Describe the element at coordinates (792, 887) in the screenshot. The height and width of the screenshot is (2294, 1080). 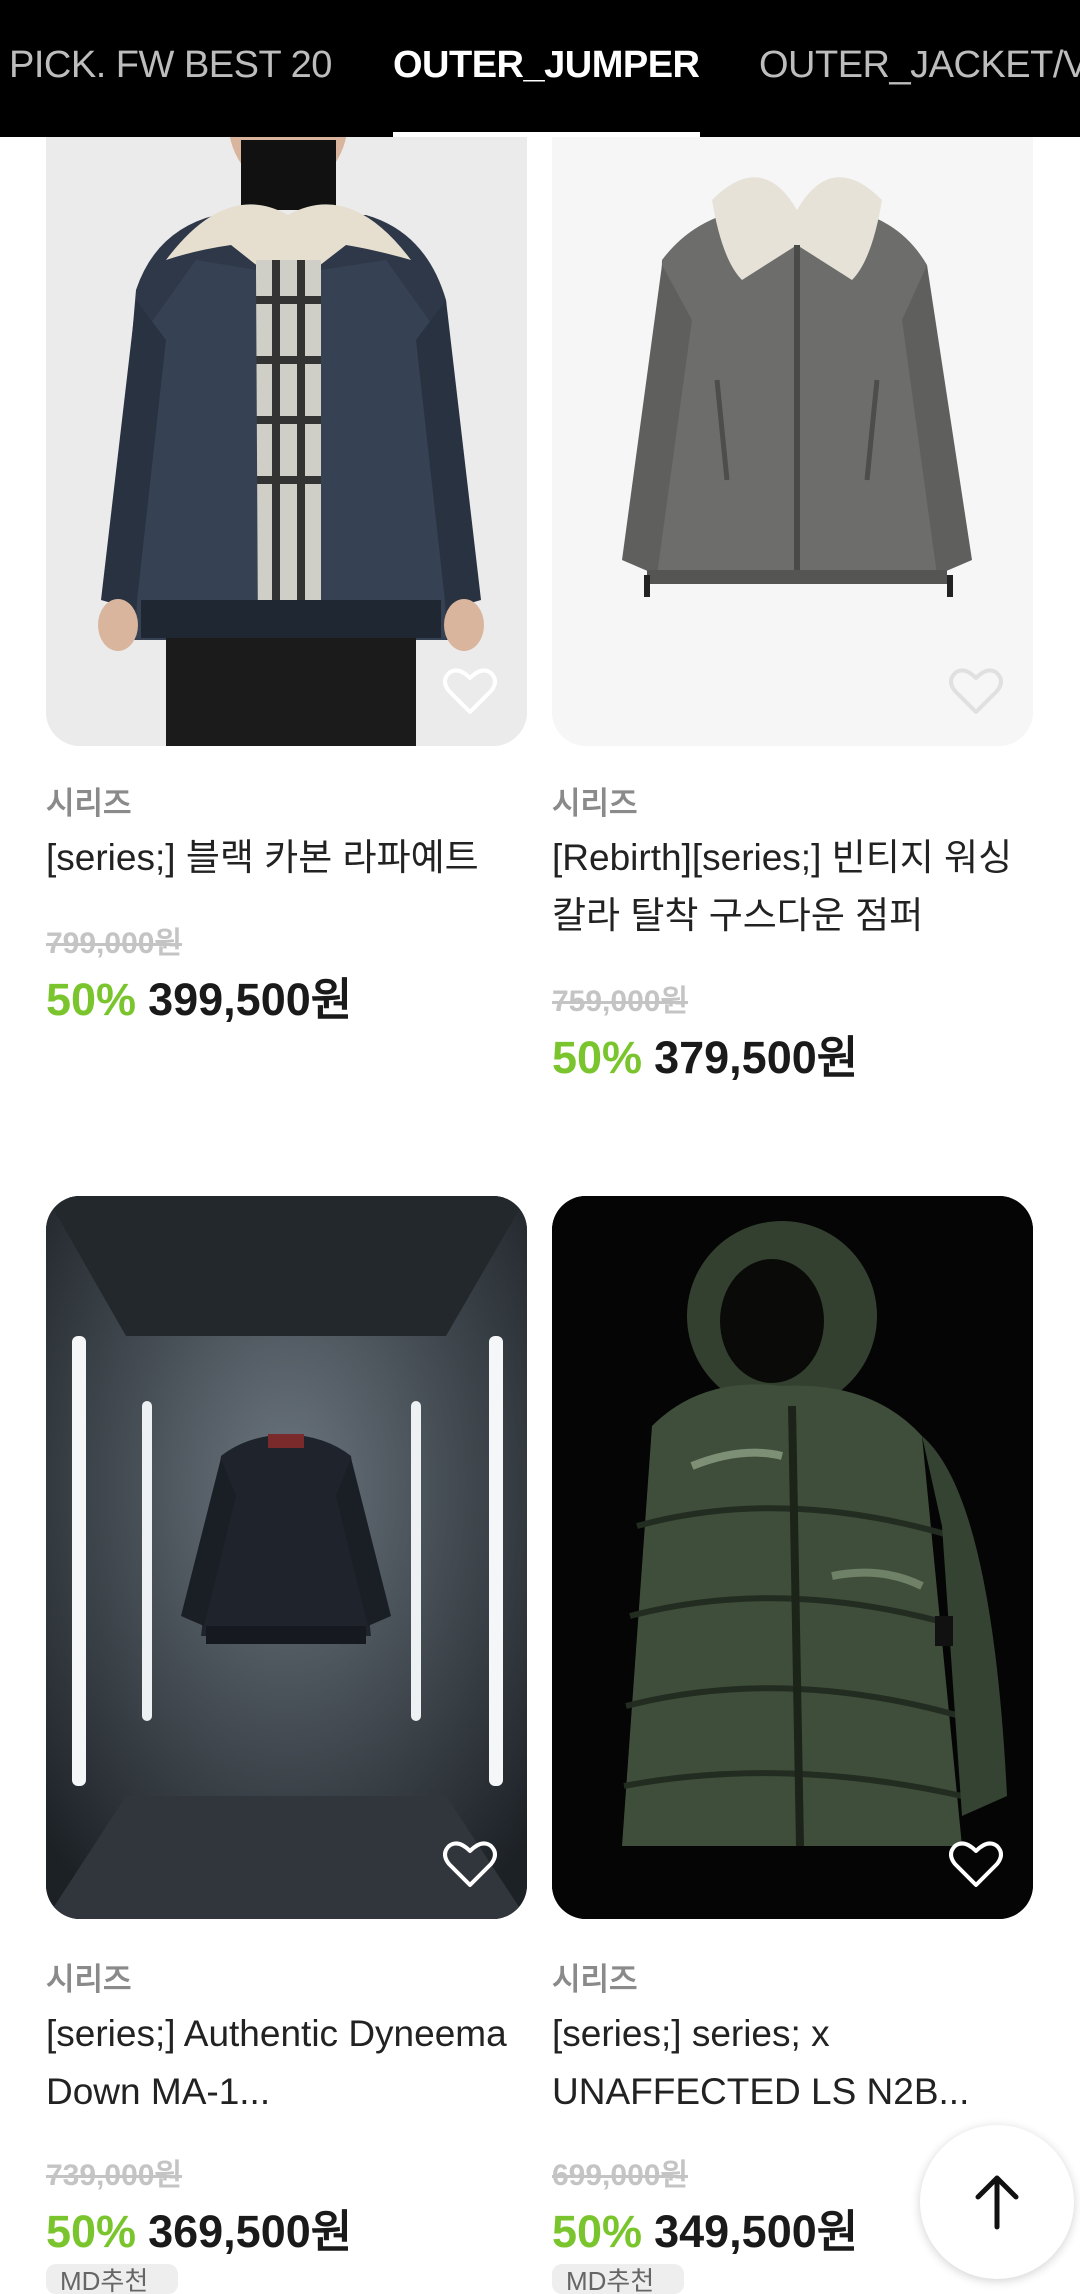
I see `product-title: [Rebirth][series;] 빈티지 워싱 칼라 탈착 구스다운 점퍼` at that location.